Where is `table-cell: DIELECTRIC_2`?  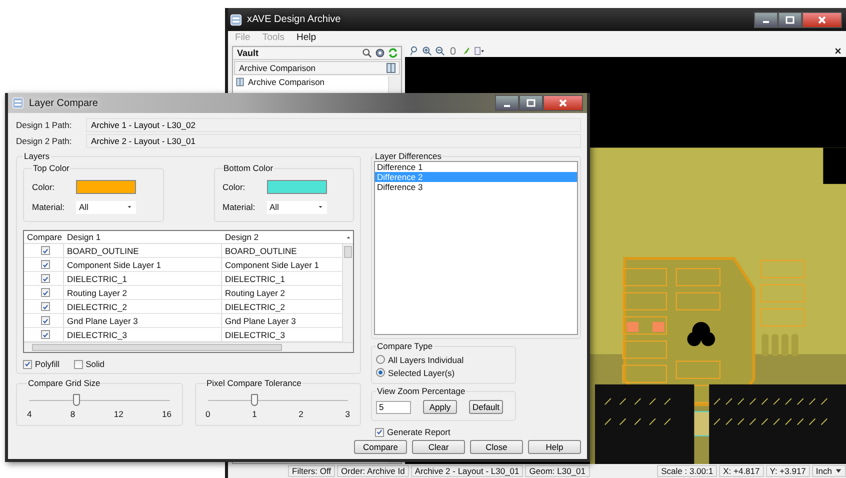
table-cell: DIELECTRIC_2 is located at coordinates (143, 306).